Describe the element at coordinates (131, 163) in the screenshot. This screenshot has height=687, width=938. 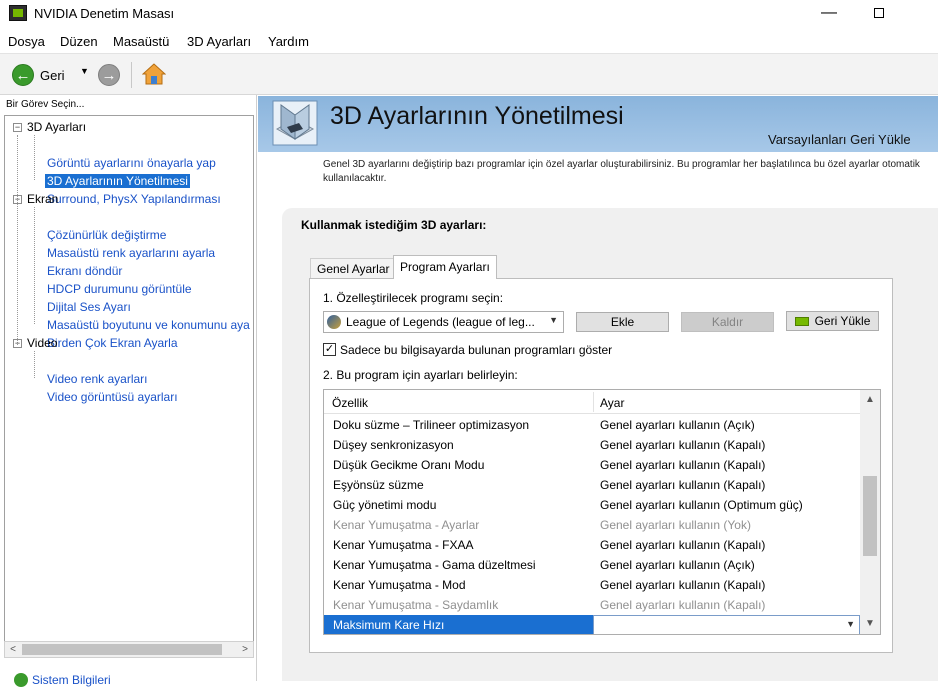
I see `tree-item-adjust-image-settings: Görüntü ayarlarını önayarla yap` at that location.